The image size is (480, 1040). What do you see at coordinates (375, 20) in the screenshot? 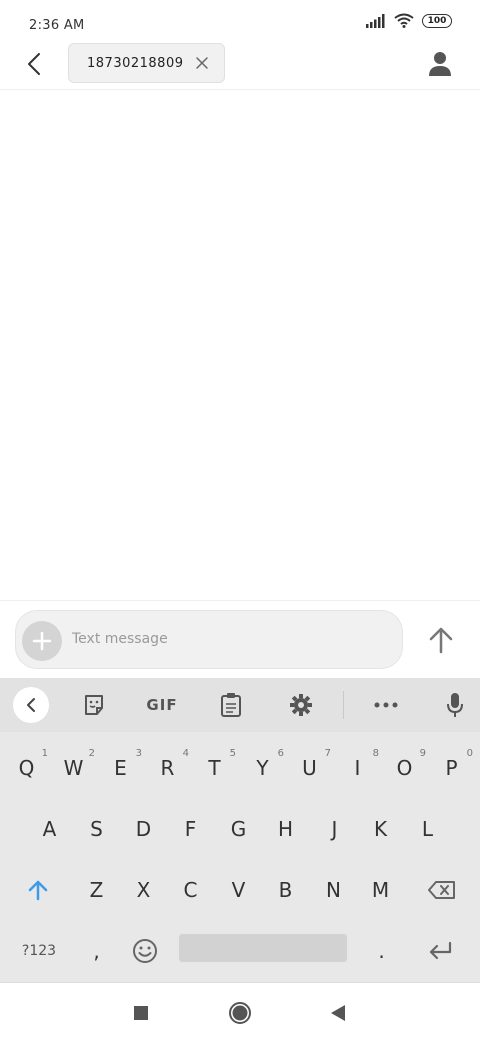
I see `signal-icon` at bounding box center [375, 20].